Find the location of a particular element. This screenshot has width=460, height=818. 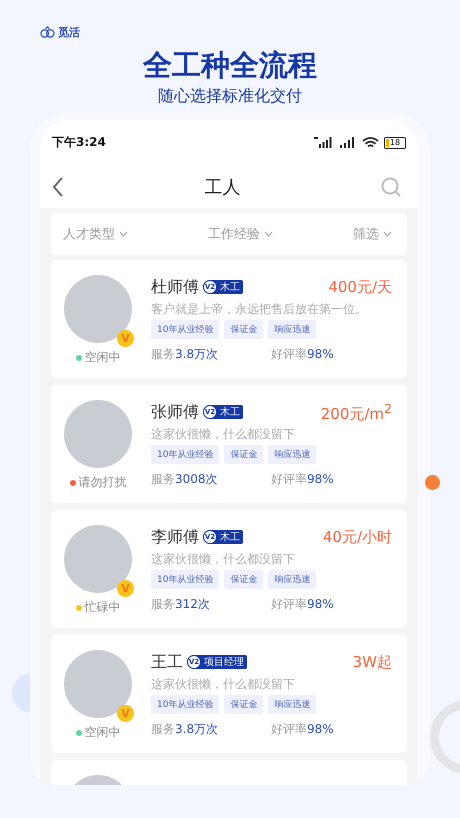

brand-name: 觅活 is located at coordinates (69, 32).